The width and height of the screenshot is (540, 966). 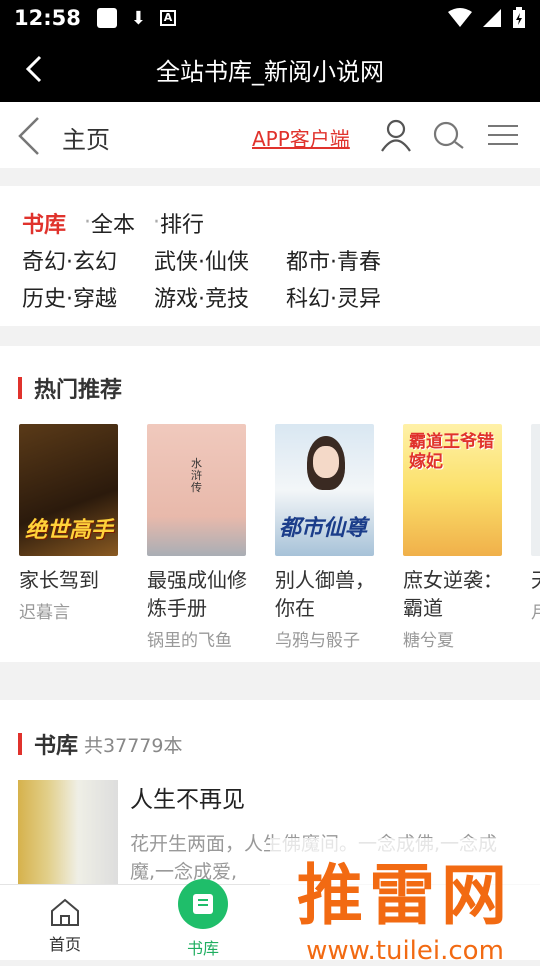 I want to click on book-cover: 绝世高手, so click(x=68, y=490).